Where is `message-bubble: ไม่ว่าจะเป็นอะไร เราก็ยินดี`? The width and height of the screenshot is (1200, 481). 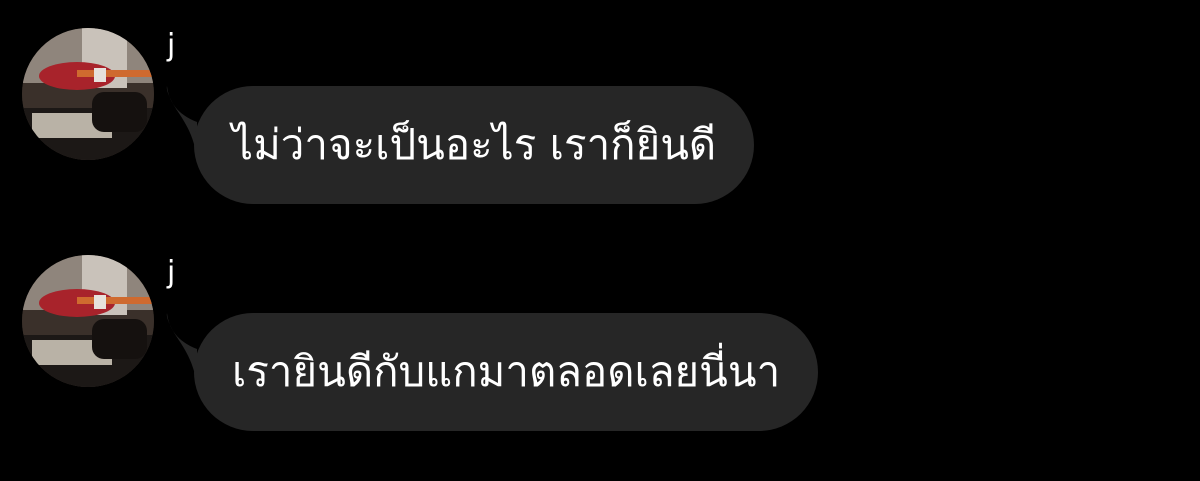
message-bubble: ไม่ว่าจะเป็นอะไร เราก็ยินดี is located at coordinates (474, 145).